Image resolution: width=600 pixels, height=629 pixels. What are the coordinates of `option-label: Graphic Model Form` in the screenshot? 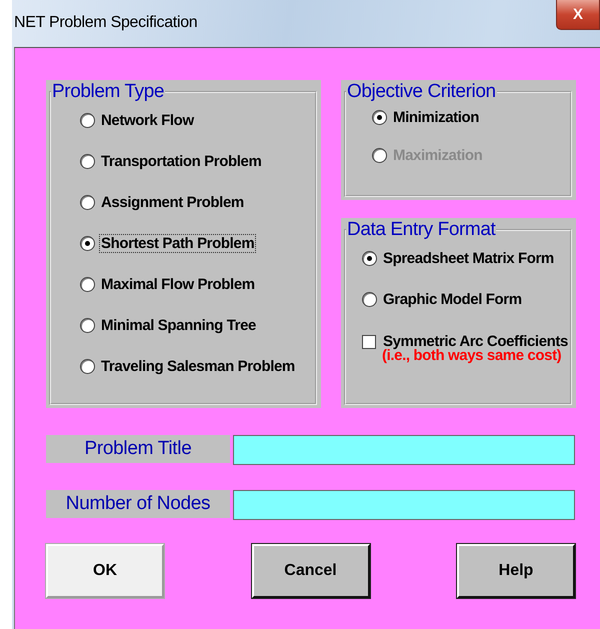 It's located at (452, 299).